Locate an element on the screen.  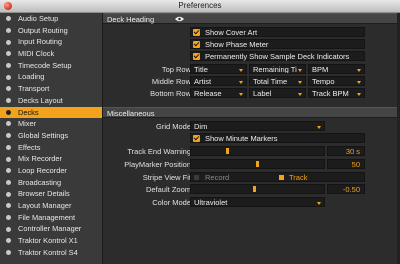
bottom-row-dropdown-1: Release is located at coordinates (218, 93).